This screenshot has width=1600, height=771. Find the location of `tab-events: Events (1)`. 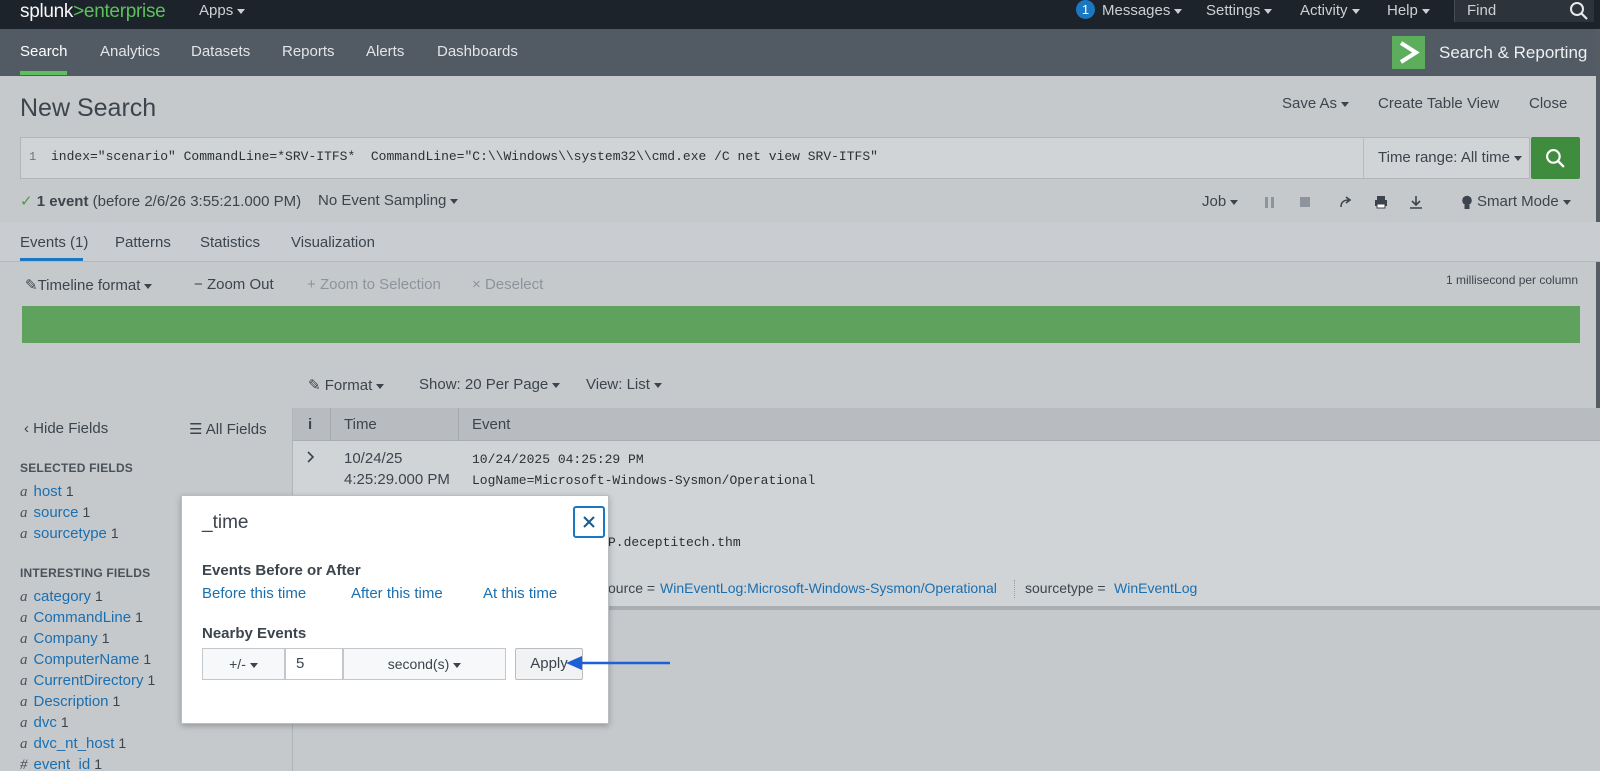

tab-events: Events (1) is located at coordinates (54, 242).